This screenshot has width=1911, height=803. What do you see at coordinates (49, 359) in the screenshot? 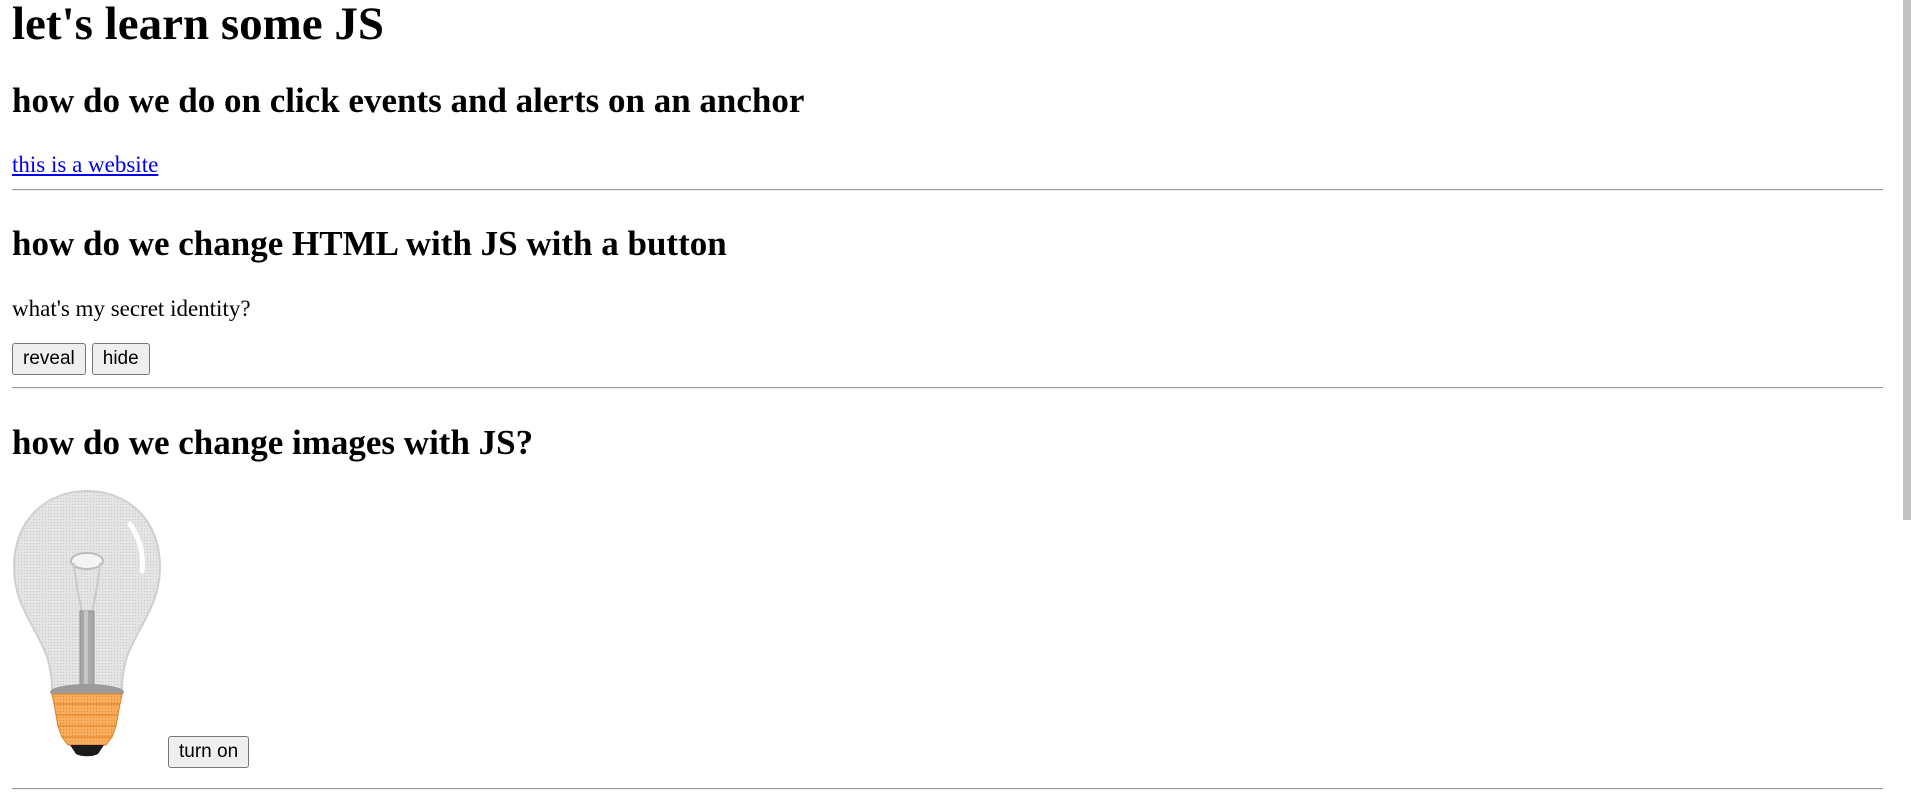
I see `reveal-button: reveal` at bounding box center [49, 359].